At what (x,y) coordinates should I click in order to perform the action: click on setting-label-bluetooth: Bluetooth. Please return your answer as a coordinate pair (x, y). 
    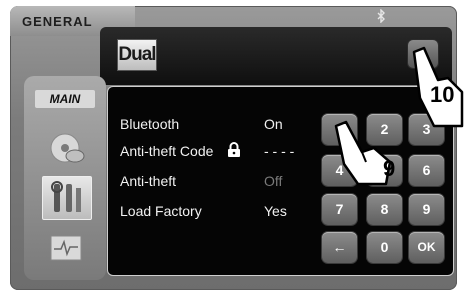
    Looking at the image, I should click on (150, 124).